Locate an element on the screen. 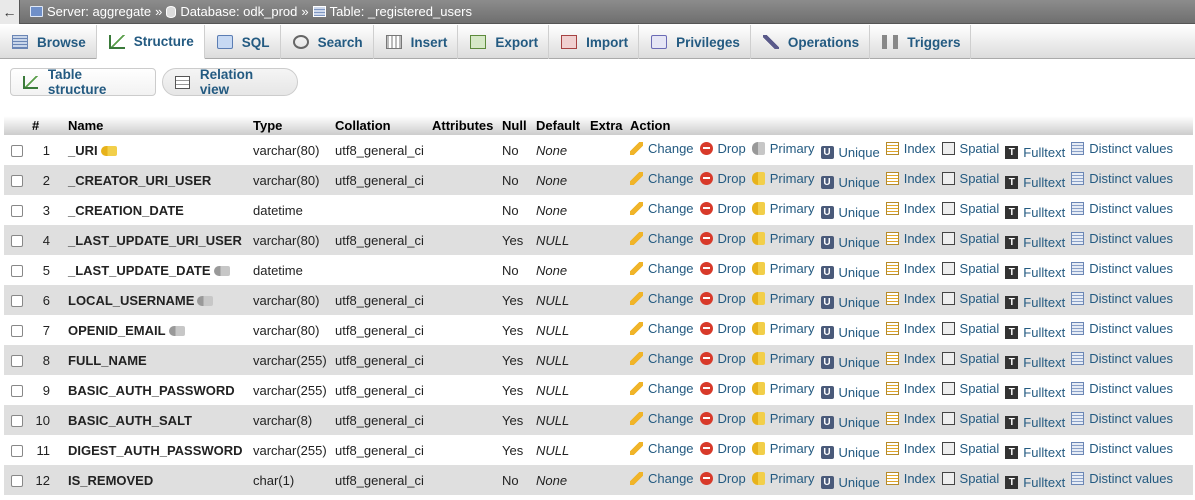 This screenshot has width=1195, height=500. tab-operations: Operations is located at coordinates (811, 42).